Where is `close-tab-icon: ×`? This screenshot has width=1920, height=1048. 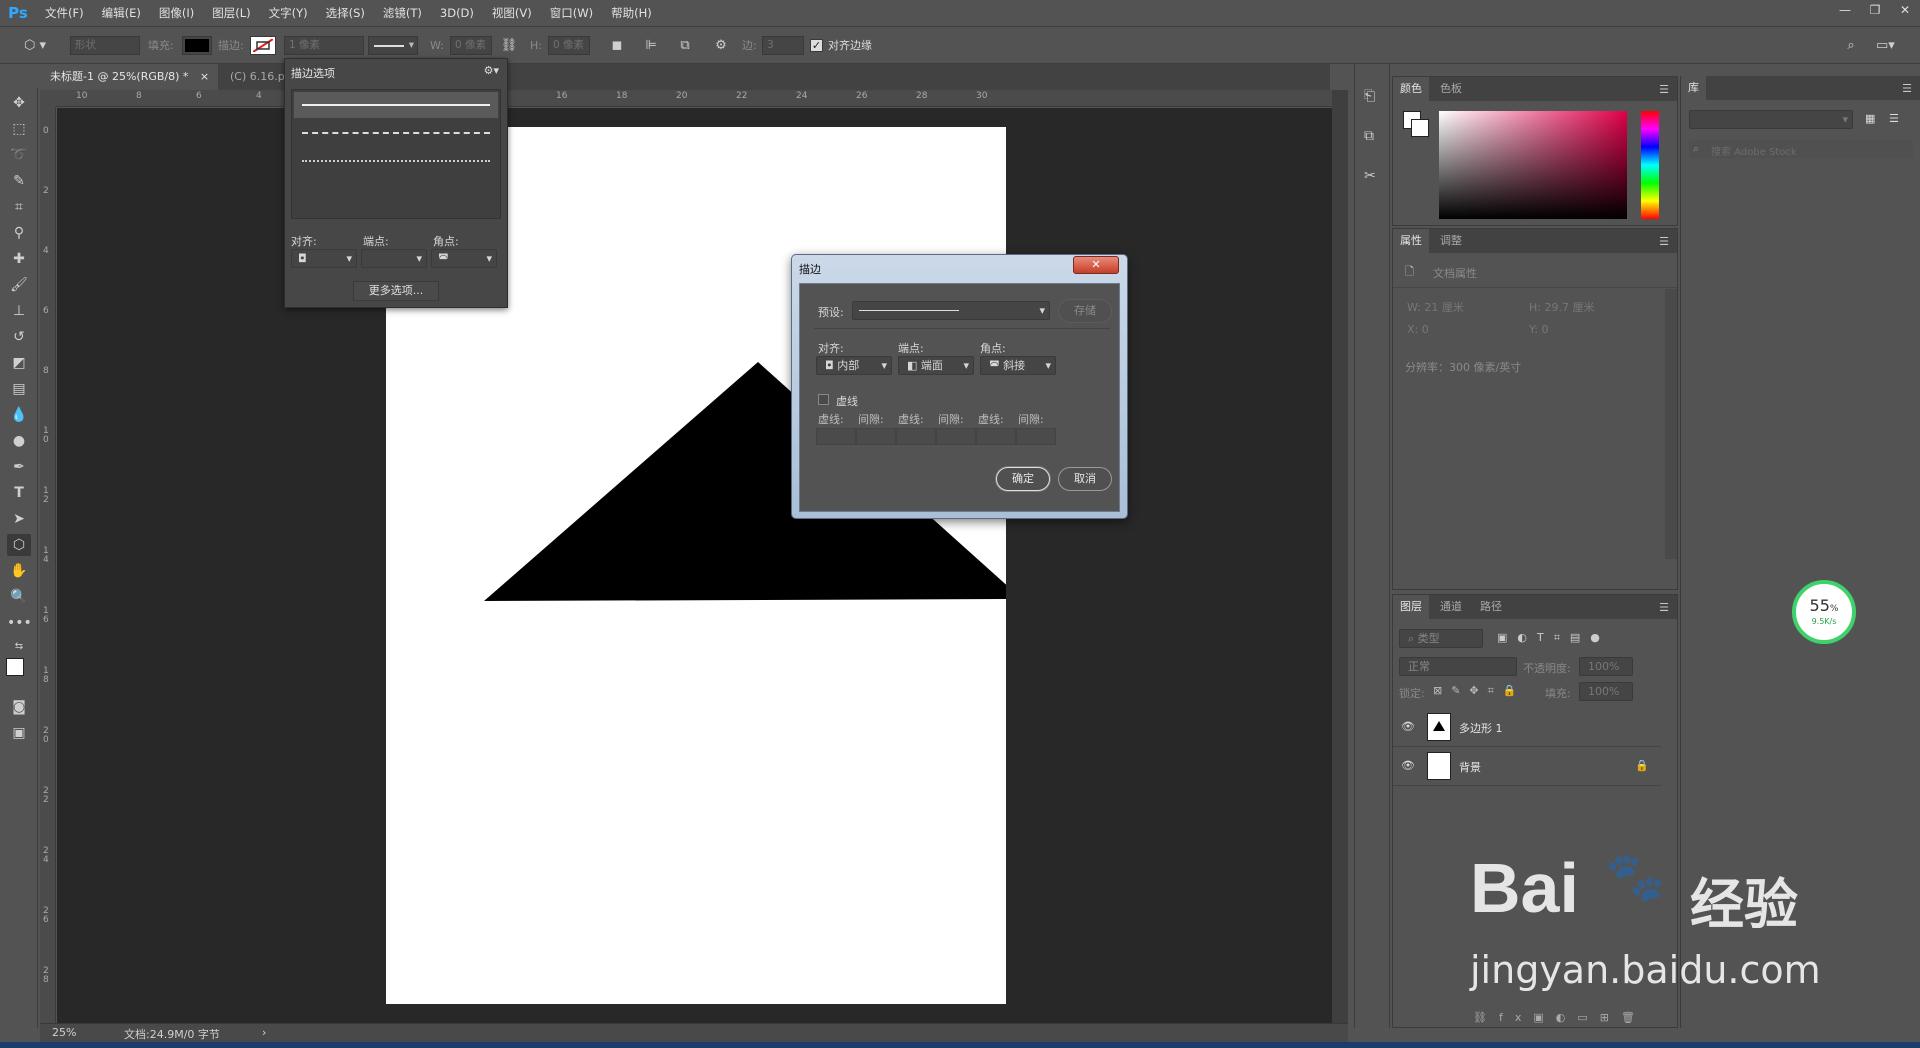
close-tab-icon: × is located at coordinates (204, 76).